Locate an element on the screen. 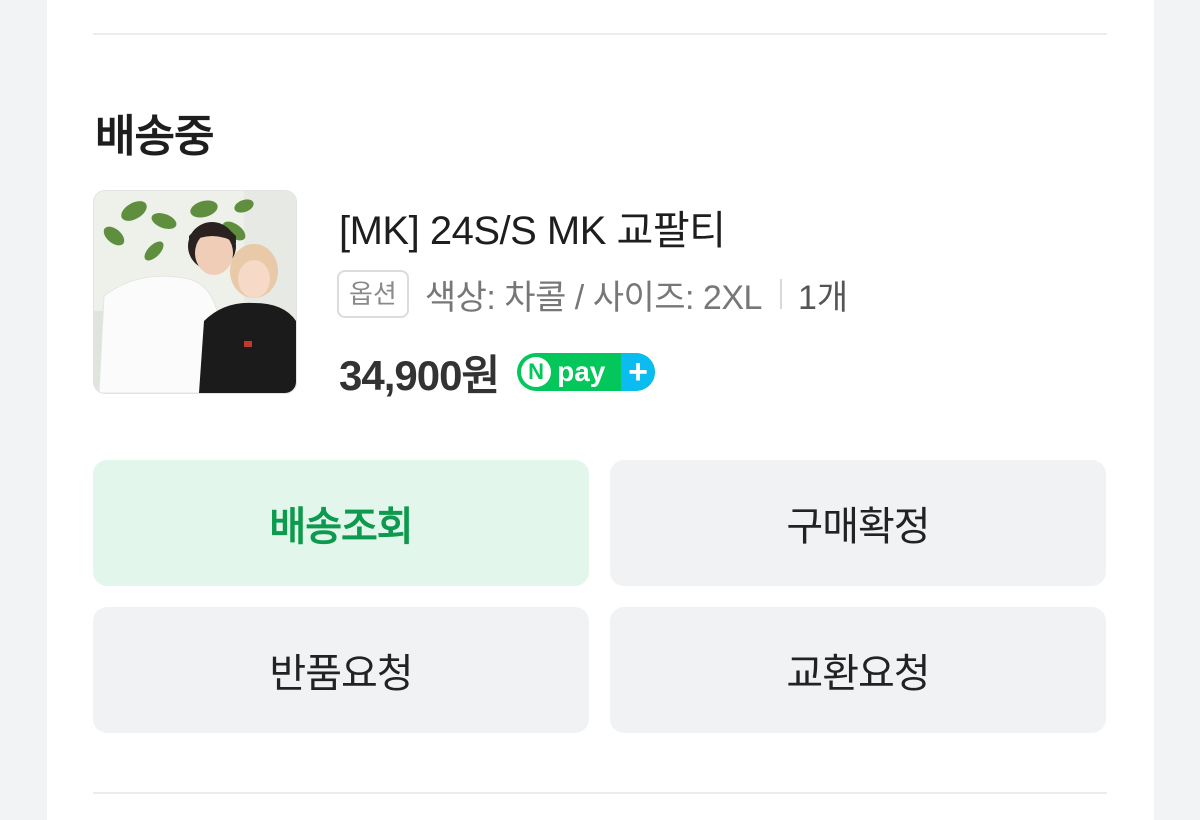 The height and width of the screenshot is (820, 1200). price: 34,900원 is located at coordinates (419, 375).